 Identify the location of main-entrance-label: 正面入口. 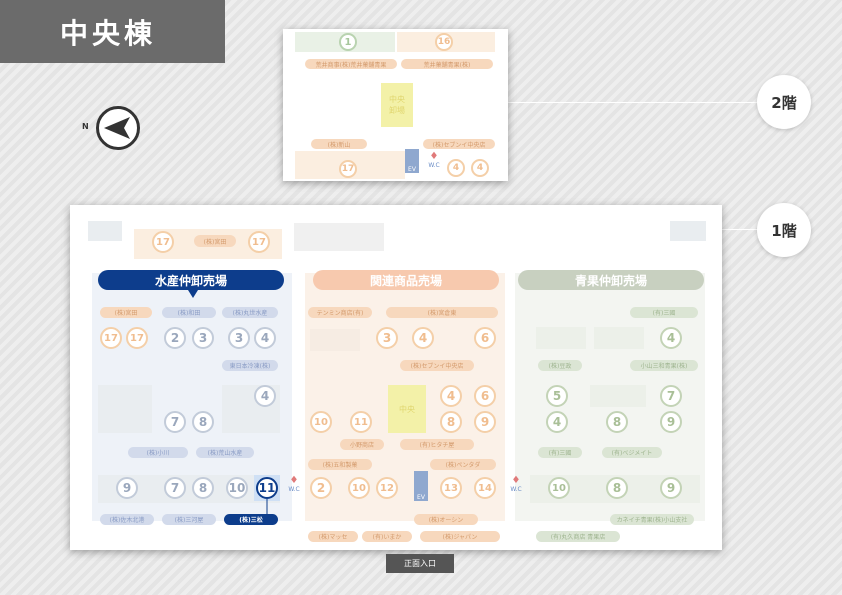
(420, 563).